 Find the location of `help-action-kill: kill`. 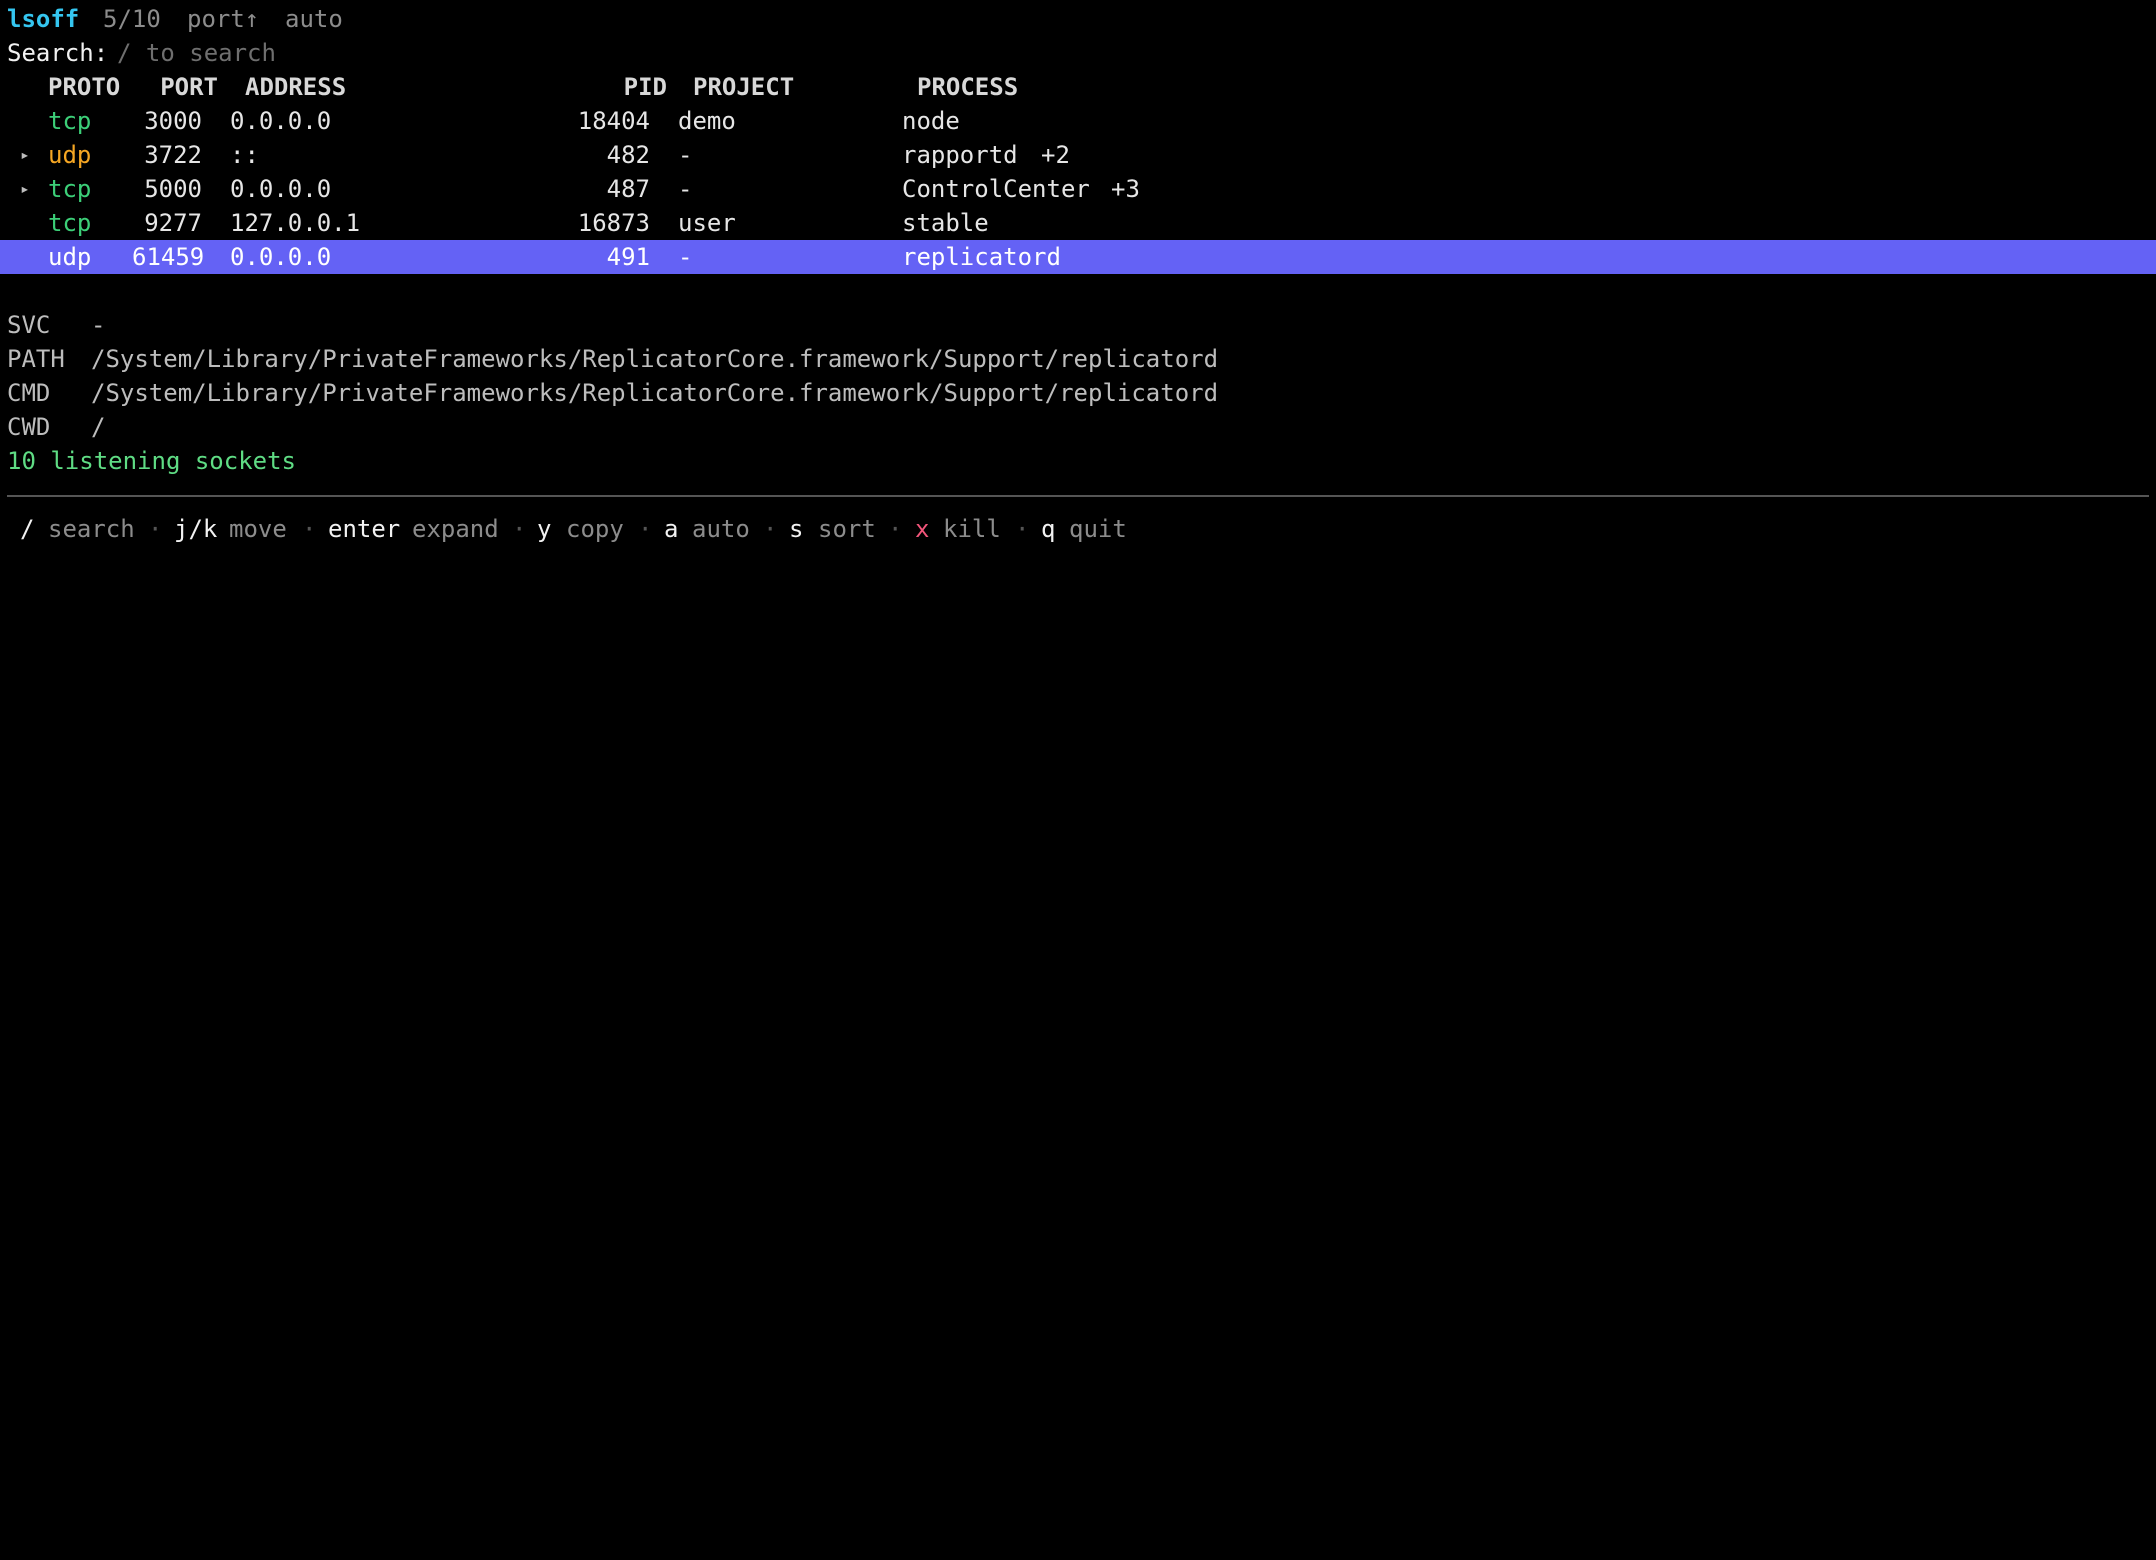

help-action-kill: kill is located at coordinates (972, 529).